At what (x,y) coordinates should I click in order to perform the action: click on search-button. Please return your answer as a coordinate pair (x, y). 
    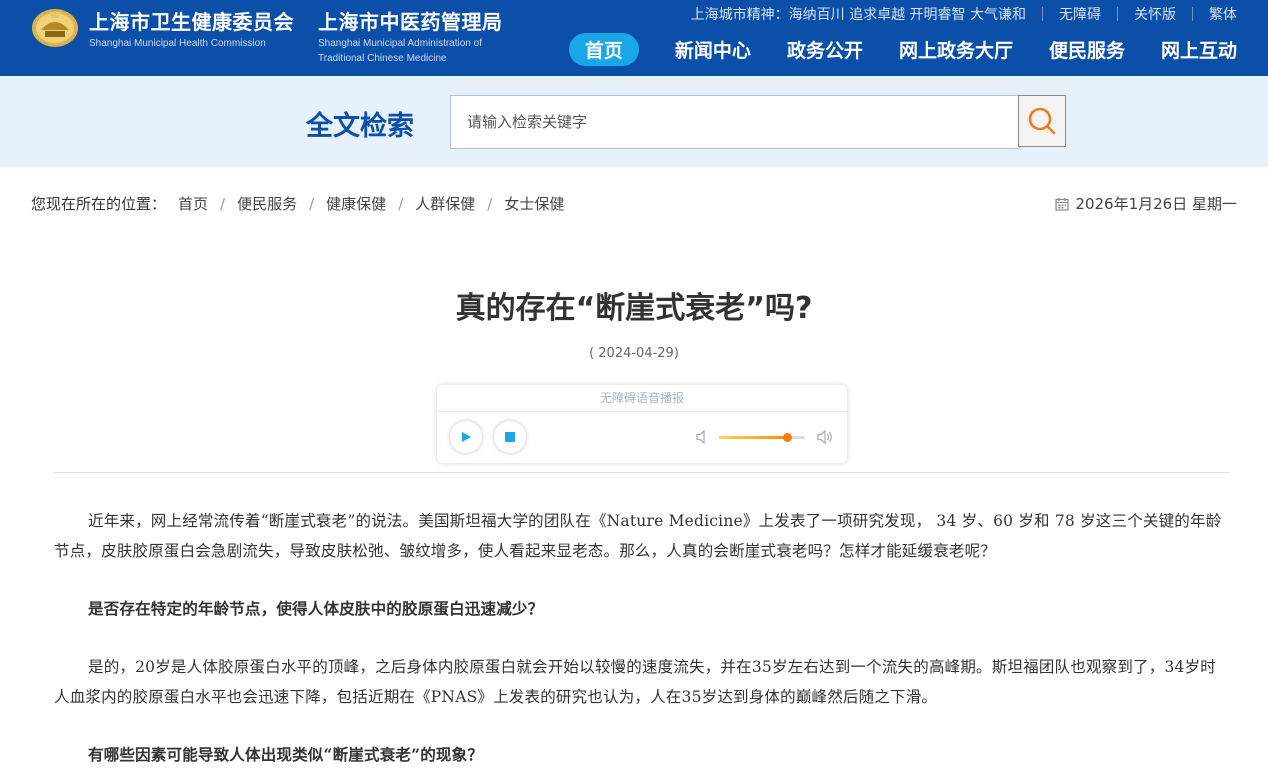
    Looking at the image, I should click on (1042, 121).